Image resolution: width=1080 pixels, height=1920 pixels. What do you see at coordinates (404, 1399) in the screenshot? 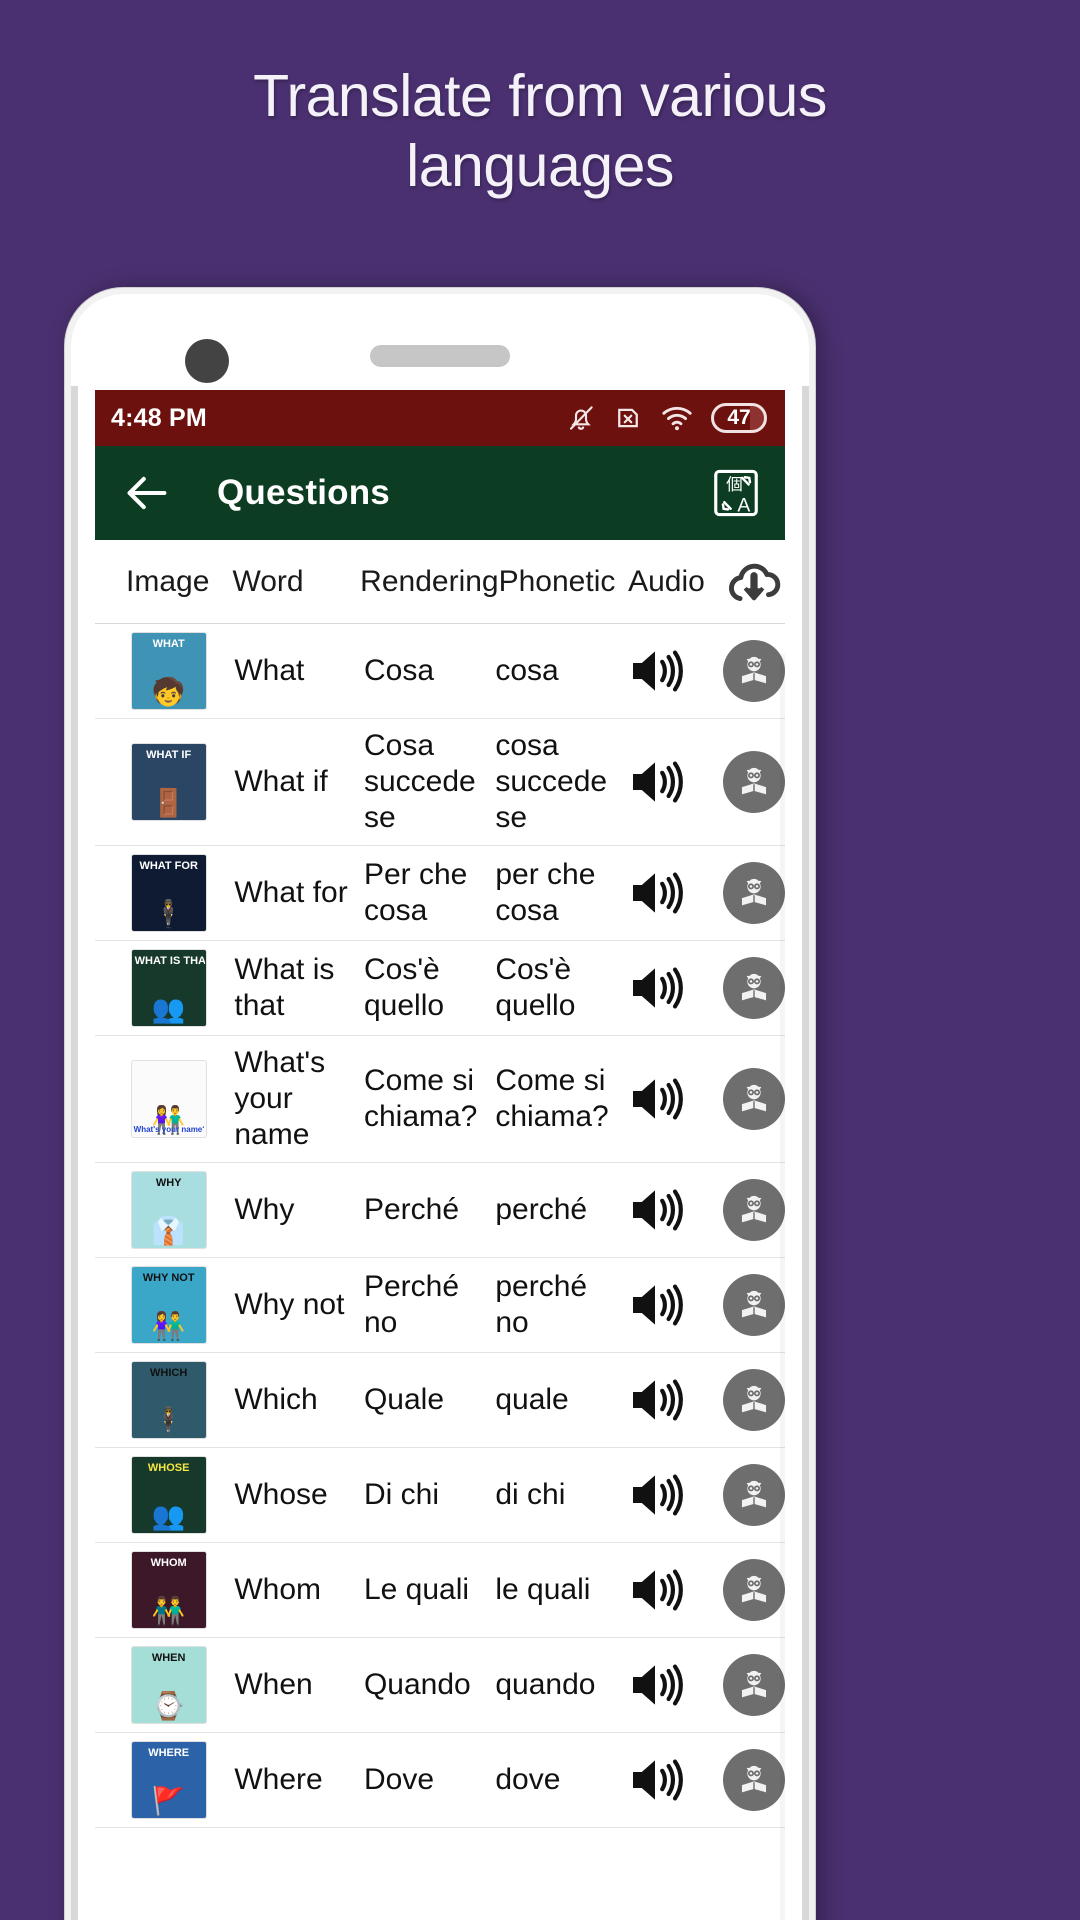
I see `row-rendering: Quale` at bounding box center [404, 1399].